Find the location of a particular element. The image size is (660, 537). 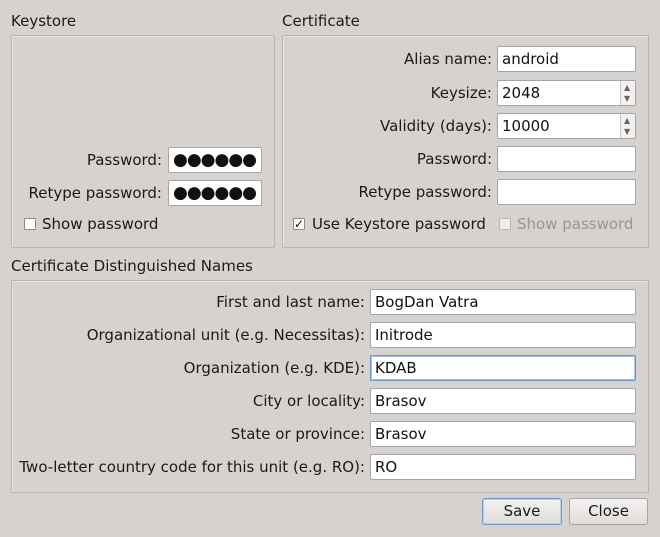

organizational-unit-label: Organizational unit (e.g. Necessitas): is located at coordinates (225, 335).